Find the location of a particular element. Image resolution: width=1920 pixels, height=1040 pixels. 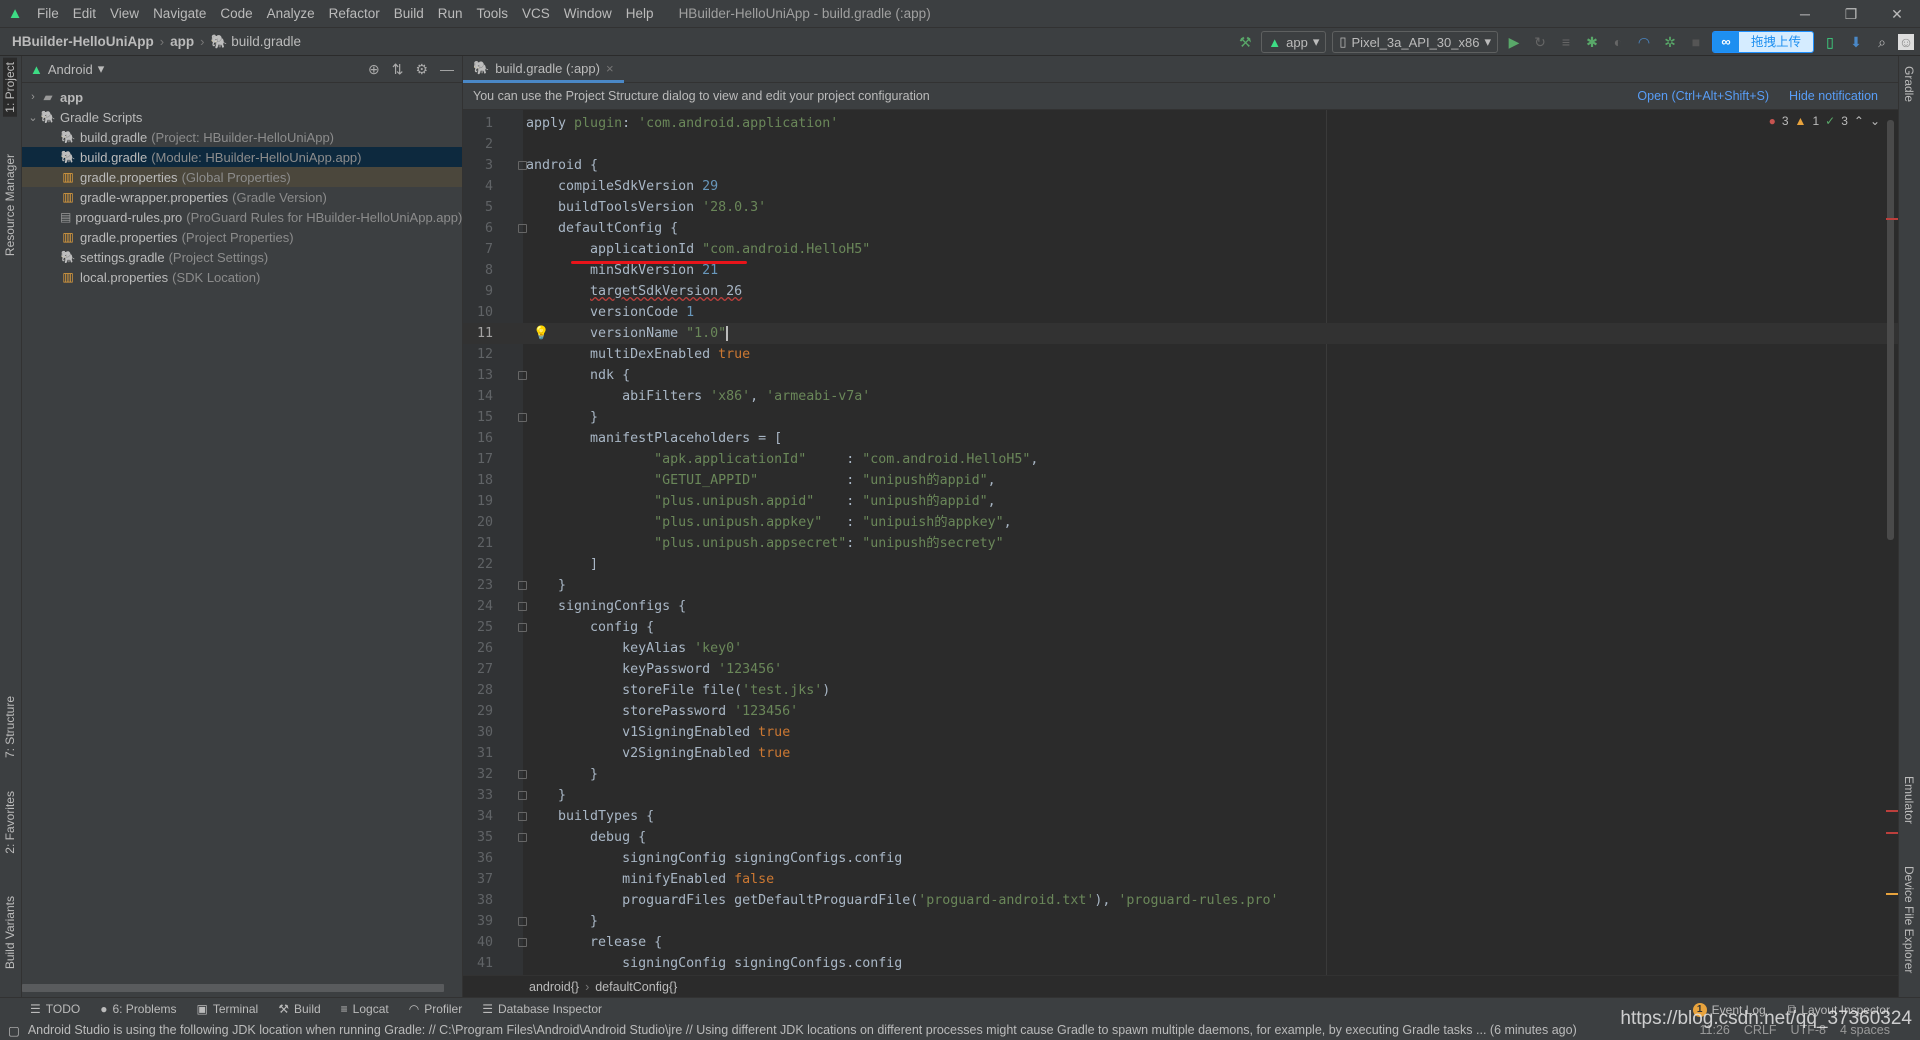

profiler-tool-button: ◠ Profiler is located at coordinates (436, 1009).